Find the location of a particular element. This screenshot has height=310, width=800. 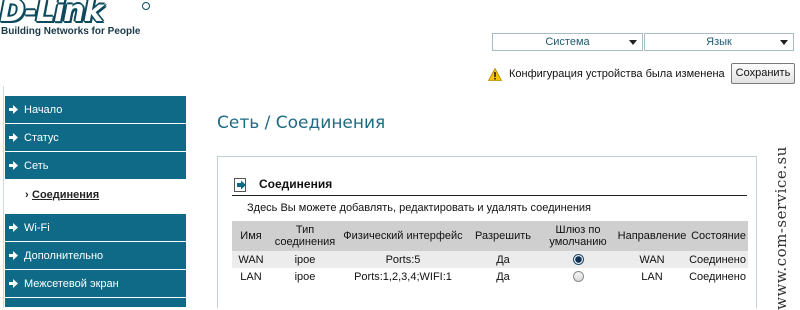

col-header-name: Имя is located at coordinates (251, 236).